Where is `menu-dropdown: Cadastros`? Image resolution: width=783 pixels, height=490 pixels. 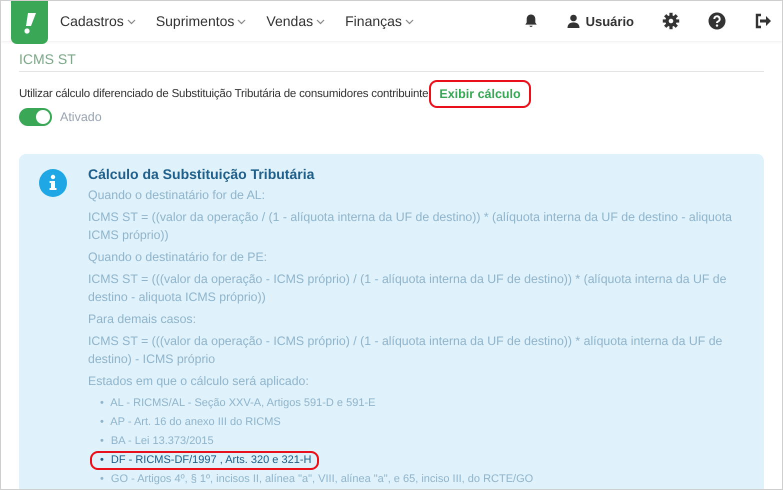 menu-dropdown: Cadastros is located at coordinates (98, 21).